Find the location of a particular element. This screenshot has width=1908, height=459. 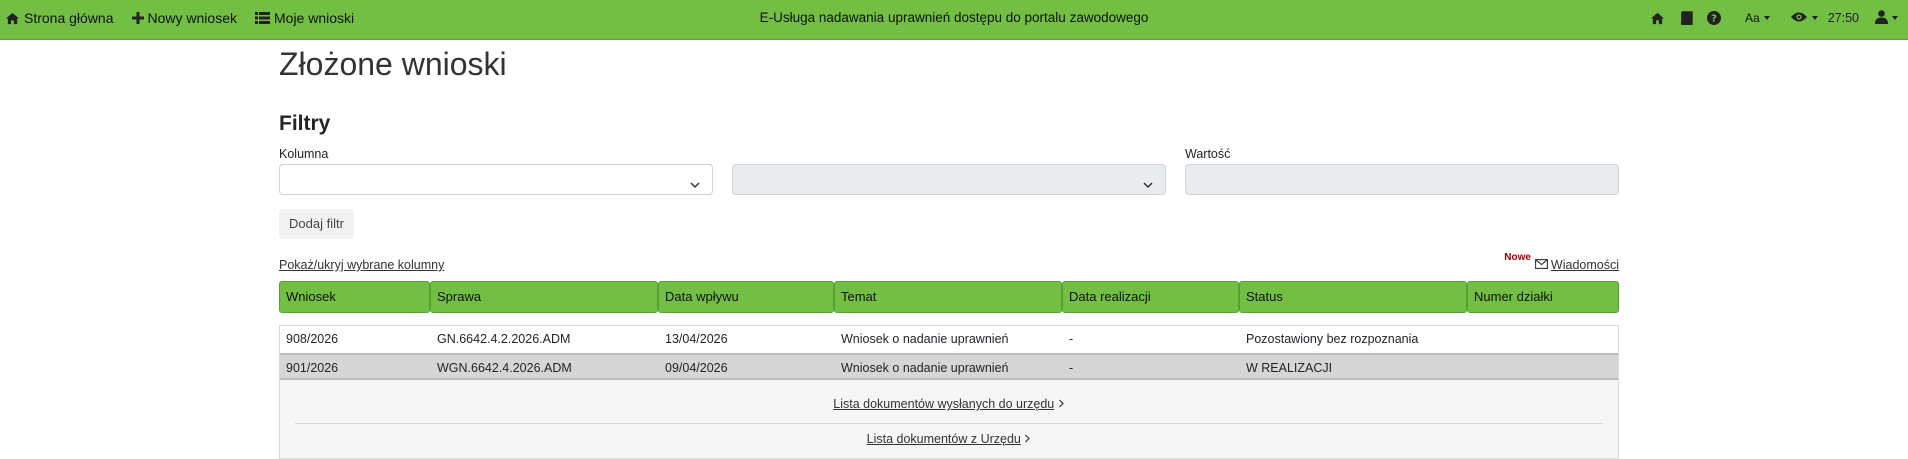

nav-left: Strona główna Nowy wniosek Moje wnioski is located at coordinates (179, 18).